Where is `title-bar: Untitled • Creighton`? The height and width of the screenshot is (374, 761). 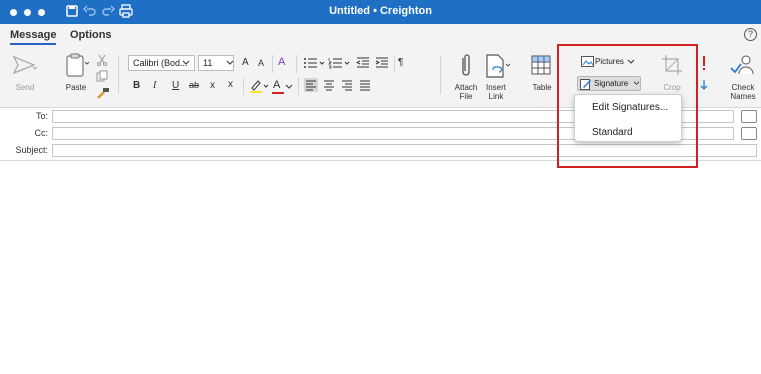
title-bar: Untitled • Creighton is located at coordinates (380, 12).